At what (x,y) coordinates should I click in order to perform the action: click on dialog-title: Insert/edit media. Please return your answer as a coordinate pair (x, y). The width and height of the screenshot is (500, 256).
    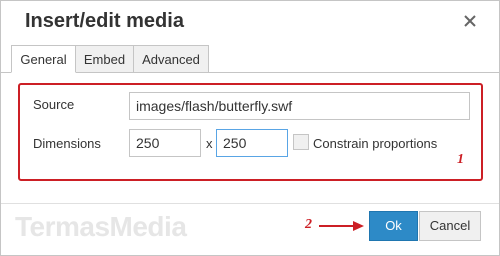
    Looking at the image, I should click on (104, 21).